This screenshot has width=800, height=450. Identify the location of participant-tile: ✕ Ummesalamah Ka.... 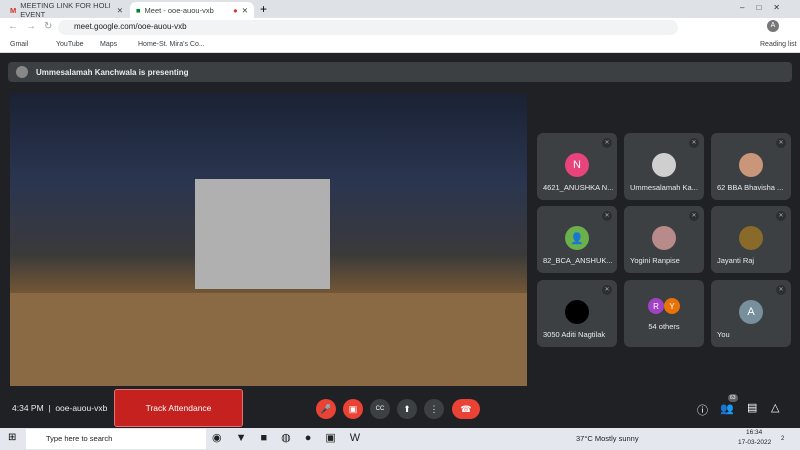
(664, 166).